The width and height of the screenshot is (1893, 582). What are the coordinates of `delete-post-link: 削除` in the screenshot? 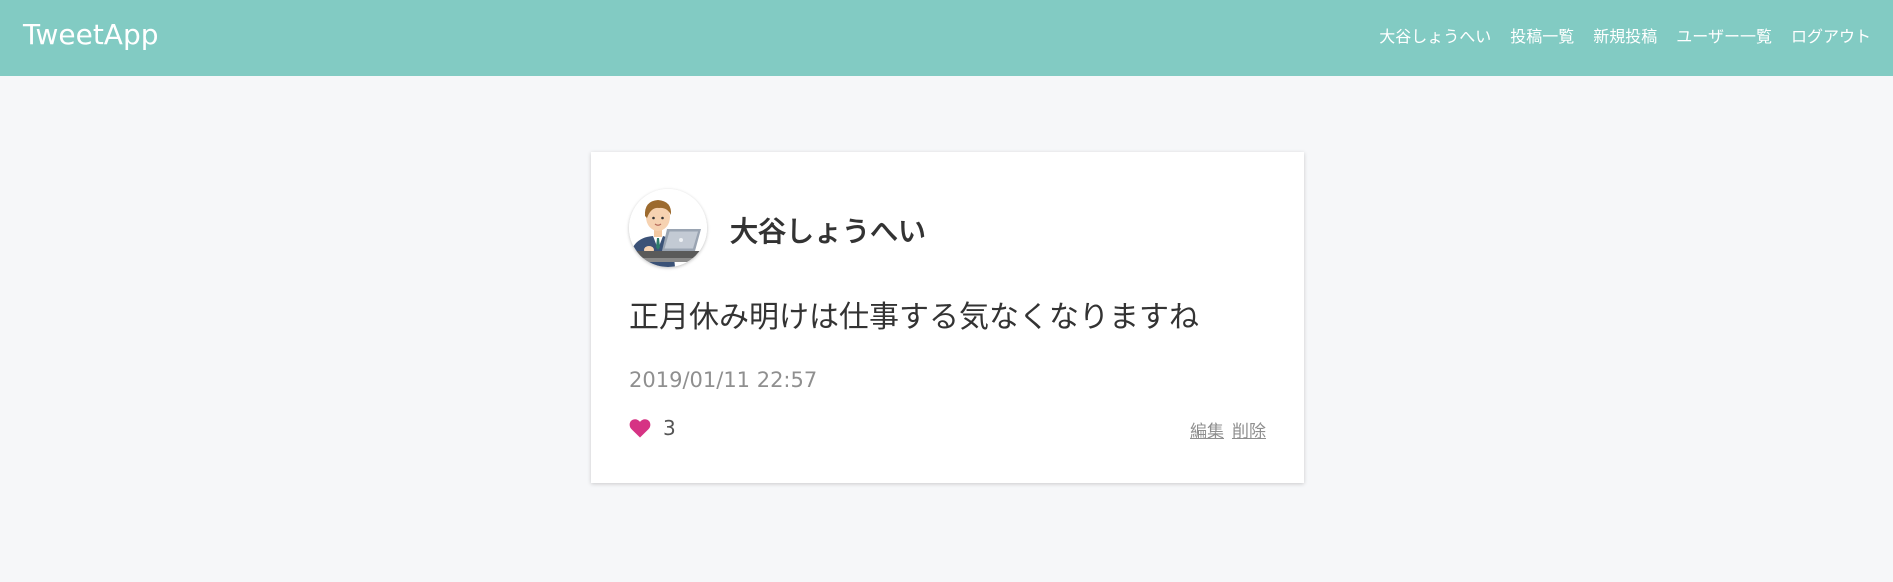 It's located at (1249, 429).